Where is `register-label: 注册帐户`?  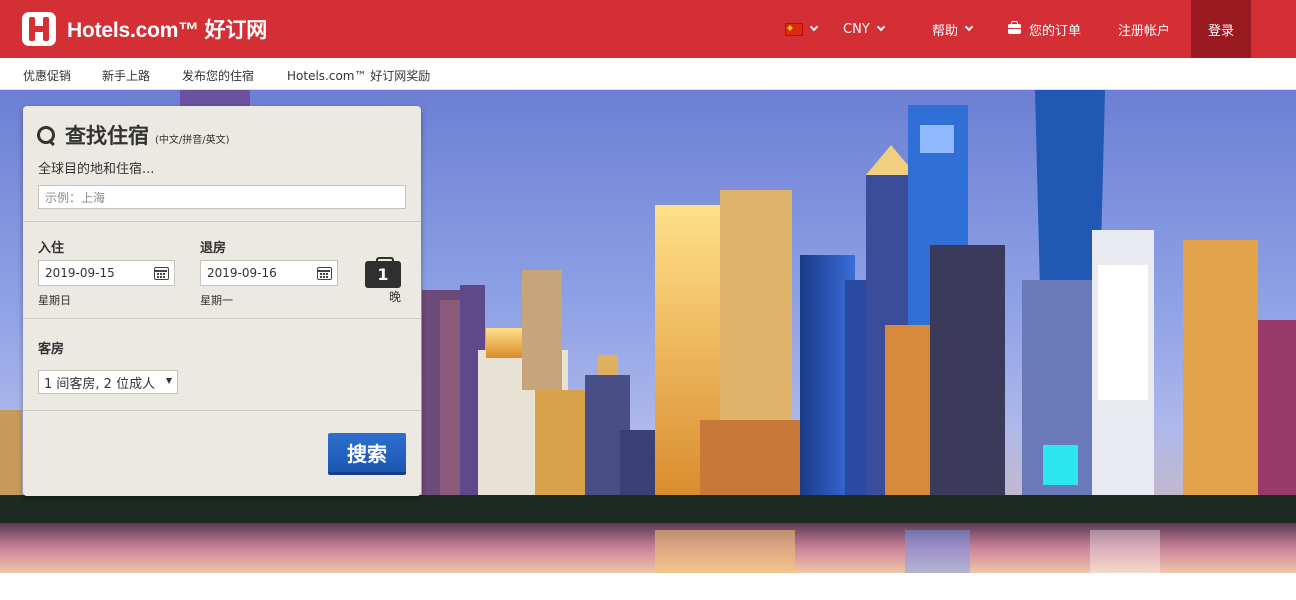 register-label: 注册帐户 is located at coordinates (1144, 31).